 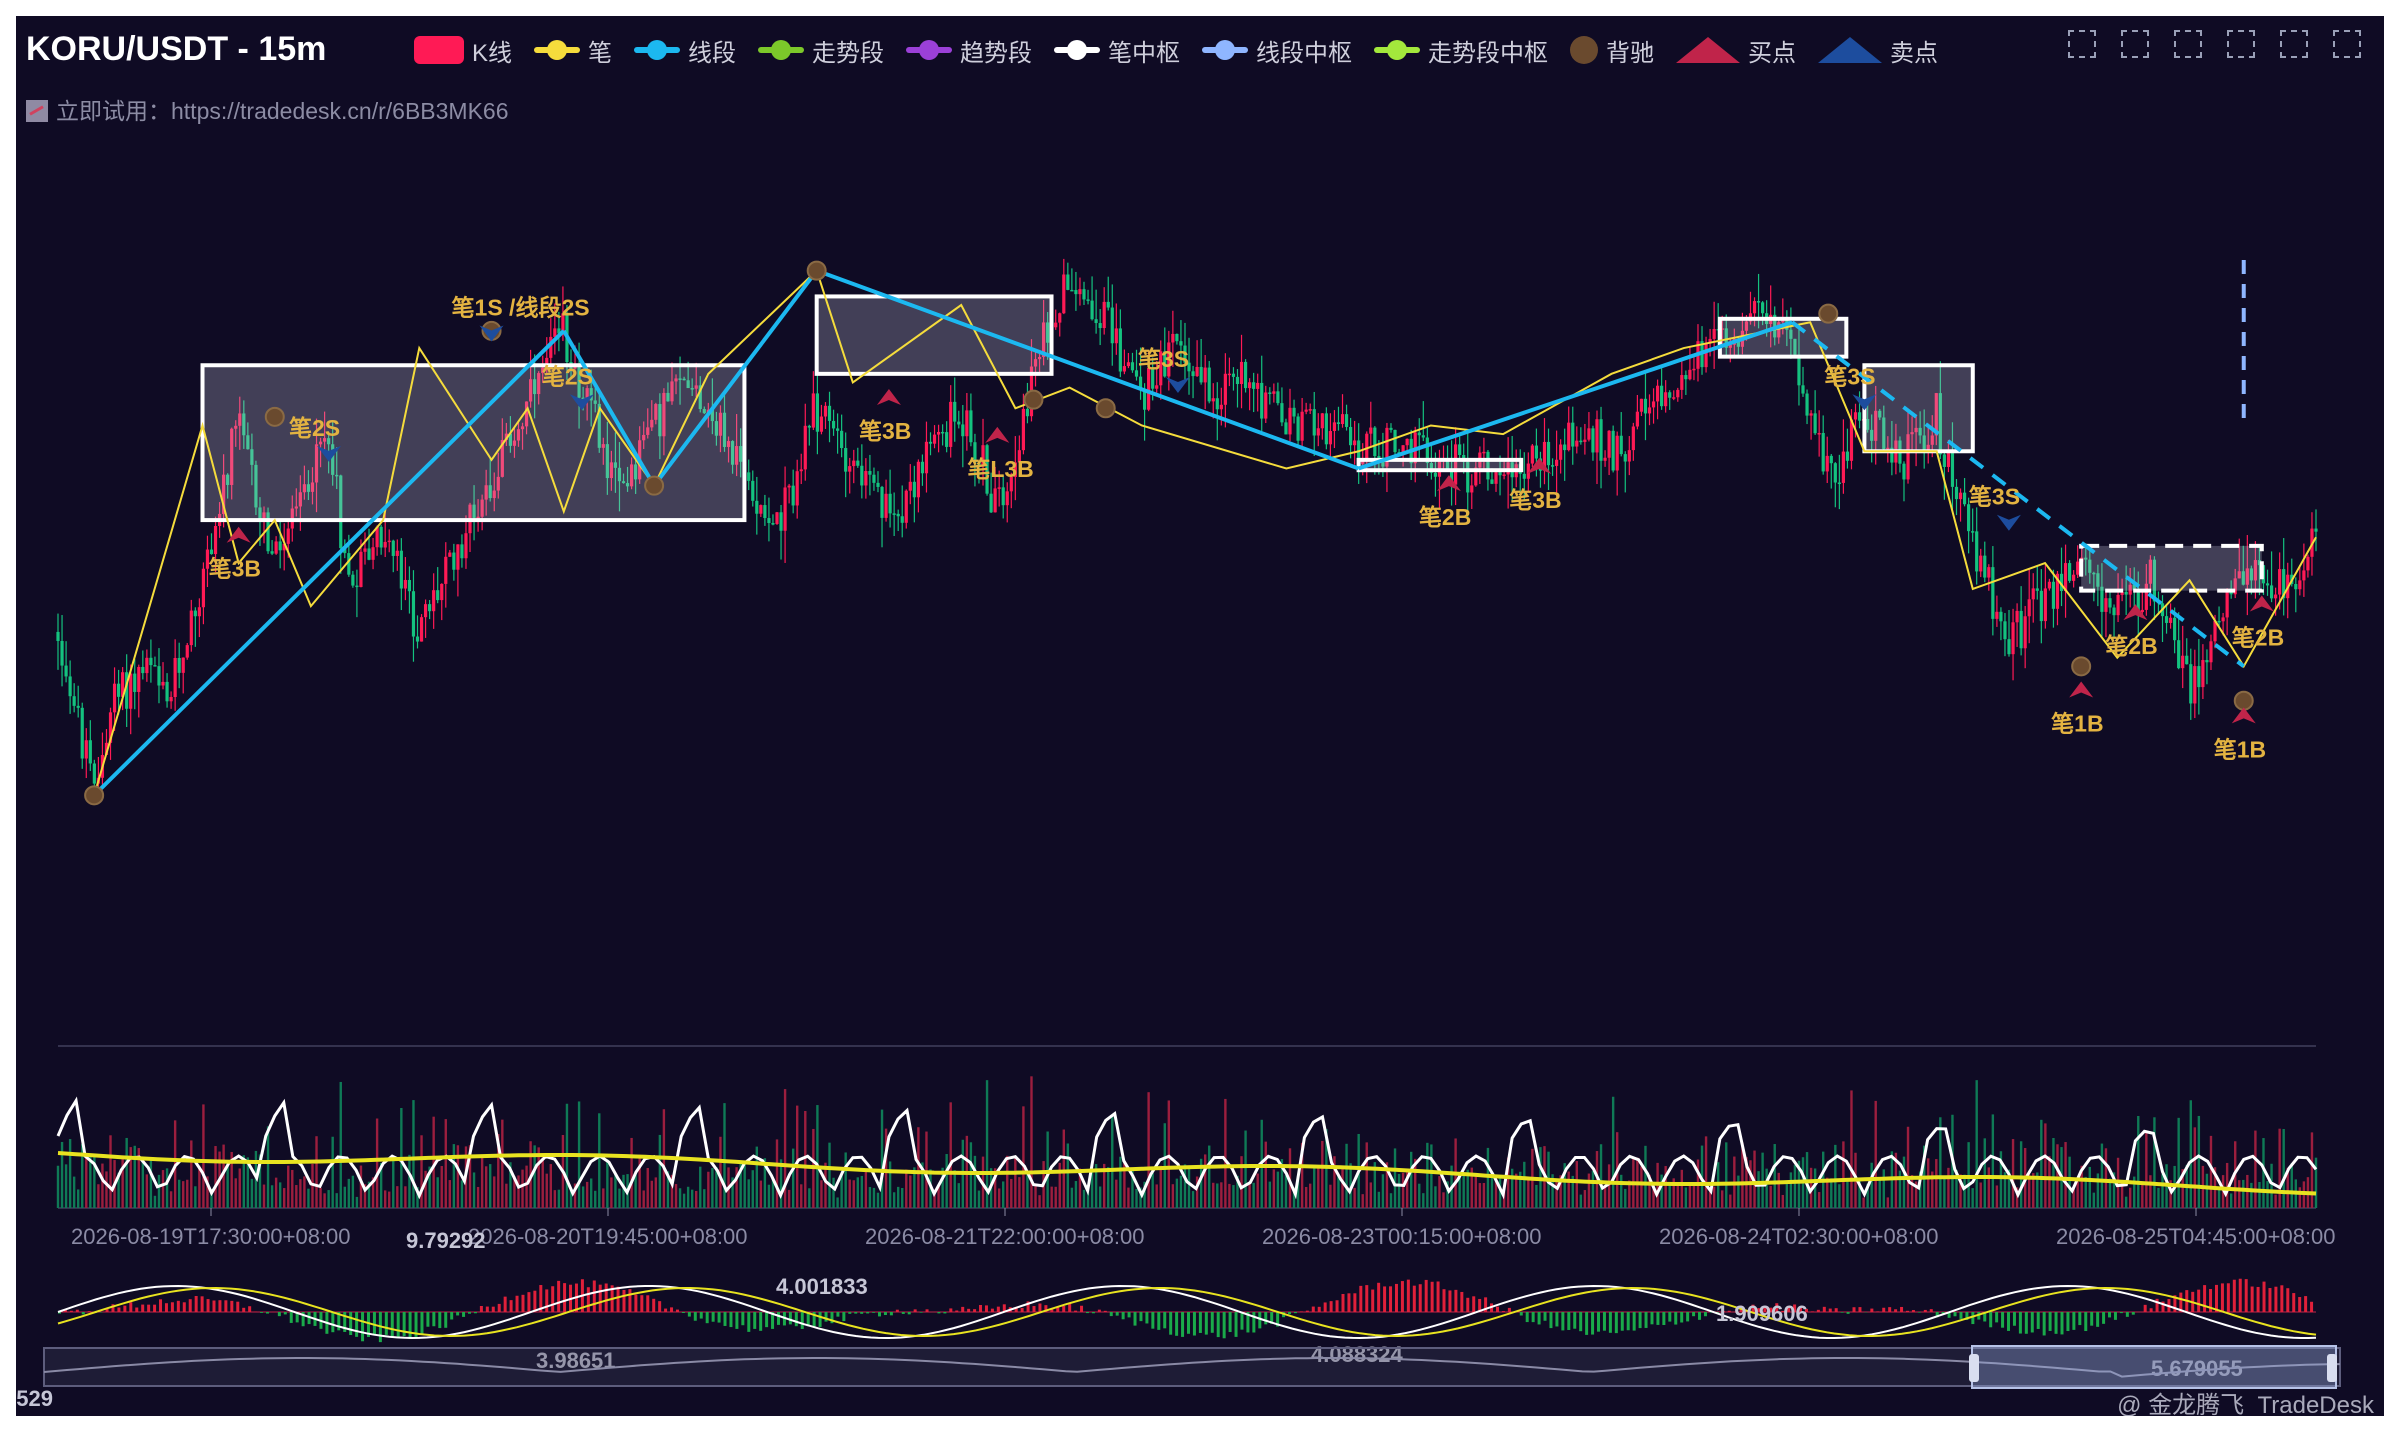 I want to click on divergence-dot, so click(x=816, y=270).